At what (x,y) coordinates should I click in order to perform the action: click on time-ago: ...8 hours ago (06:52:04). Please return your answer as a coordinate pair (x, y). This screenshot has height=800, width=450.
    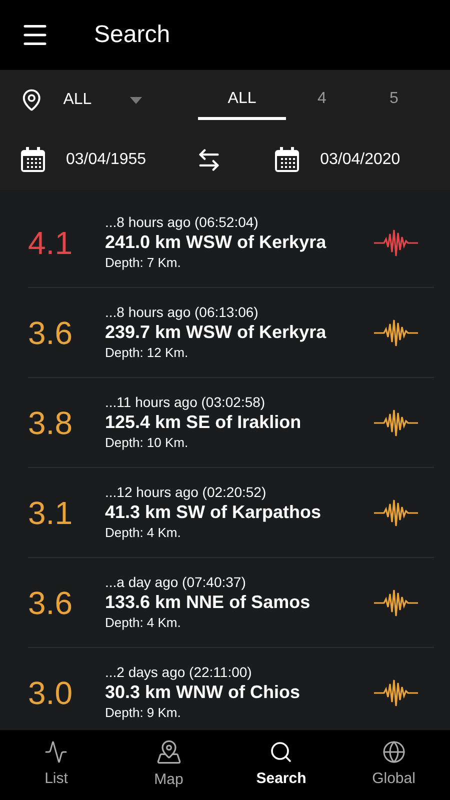
    Looking at the image, I should click on (182, 221).